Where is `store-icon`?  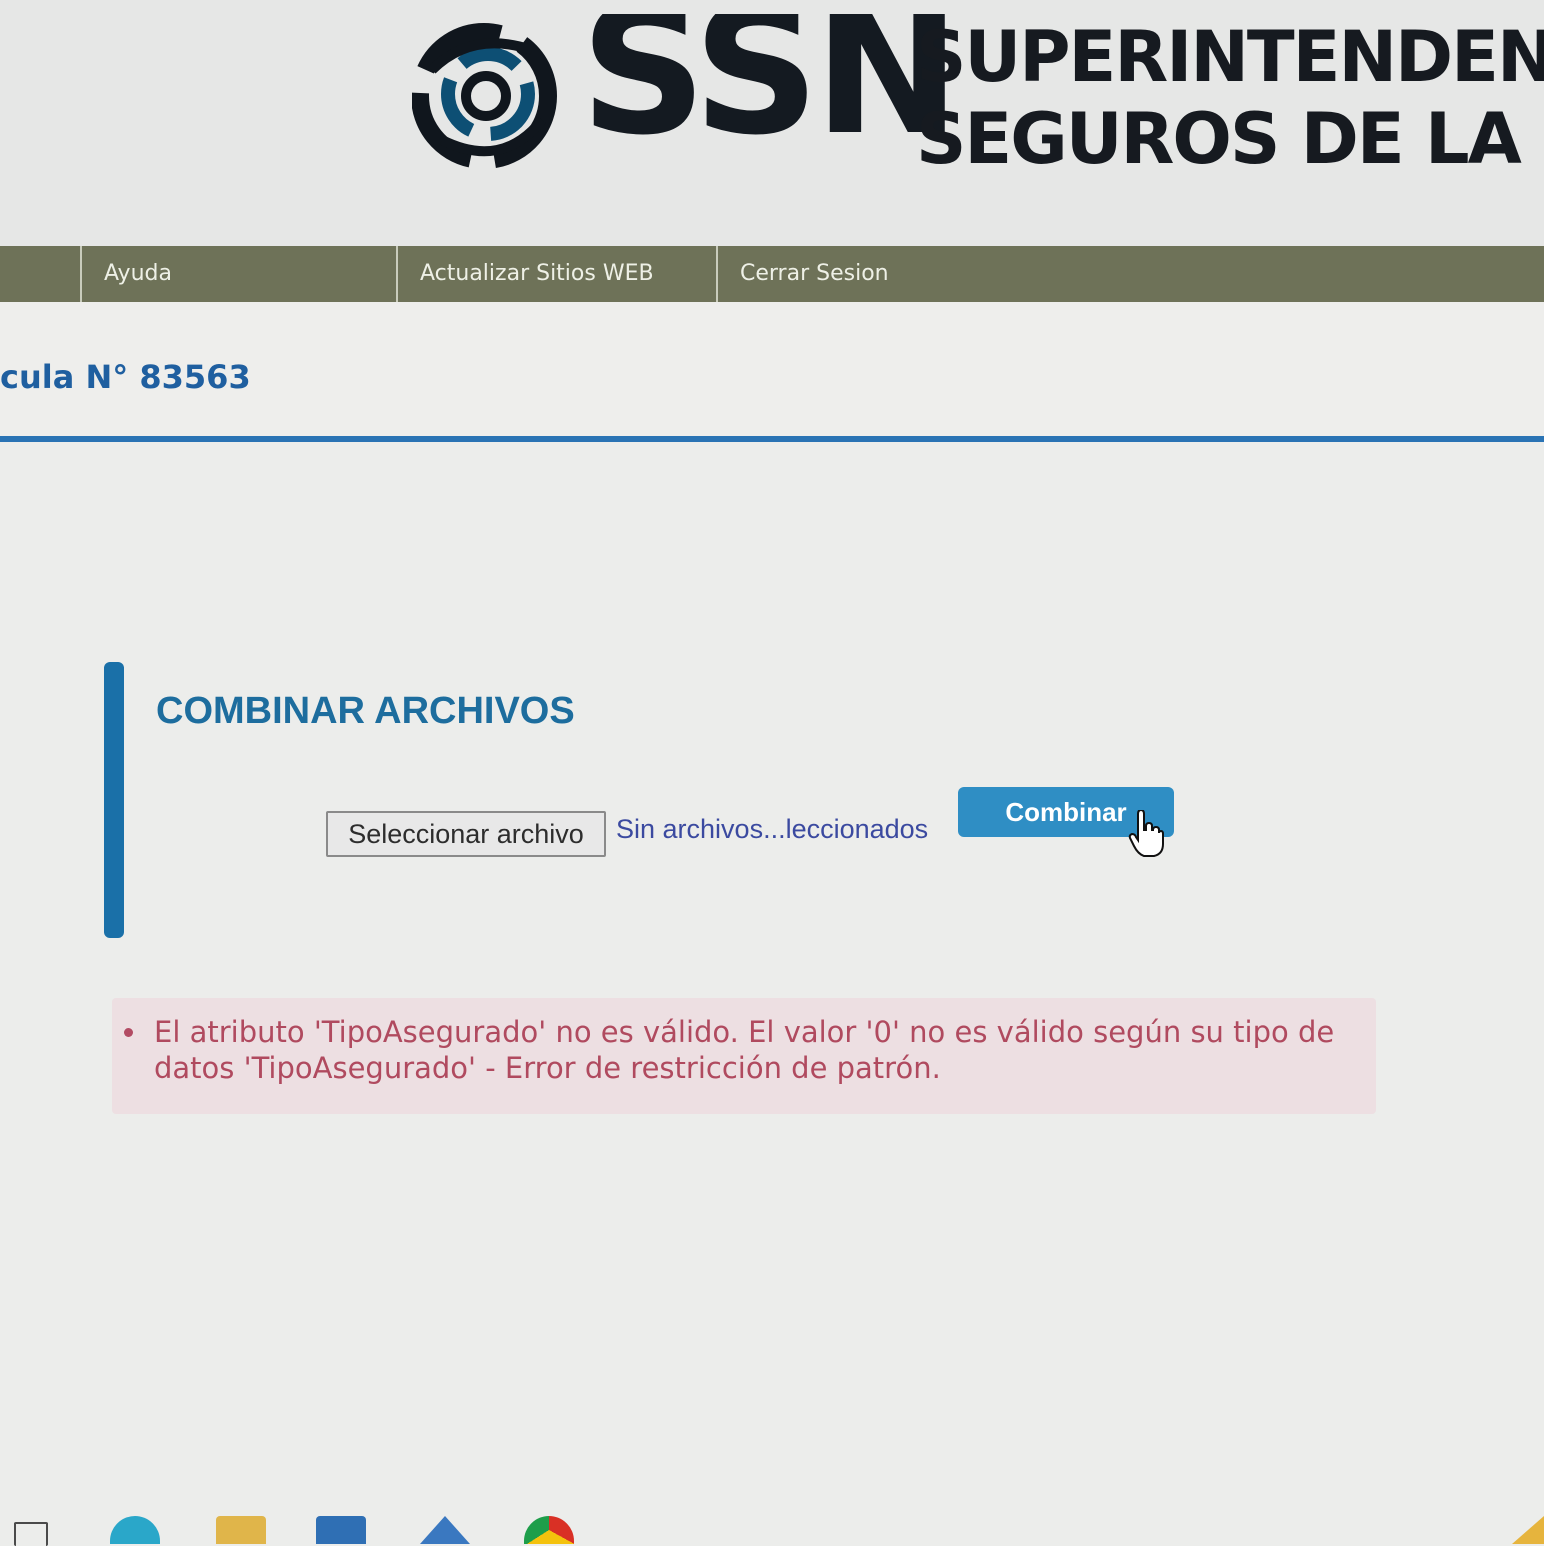
store-icon is located at coordinates (341, 1530).